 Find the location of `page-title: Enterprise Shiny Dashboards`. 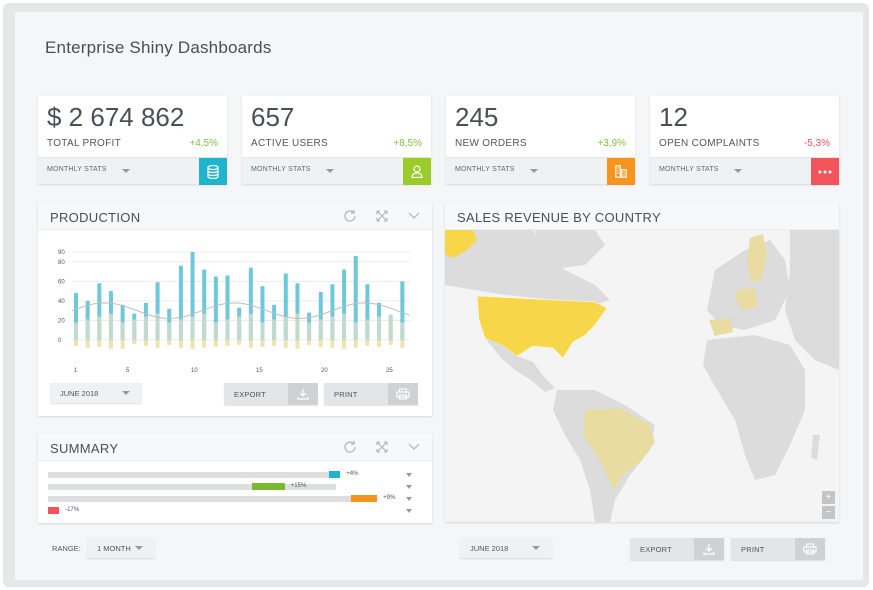

page-title: Enterprise Shiny Dashboards is located at coordinates (158, 47).